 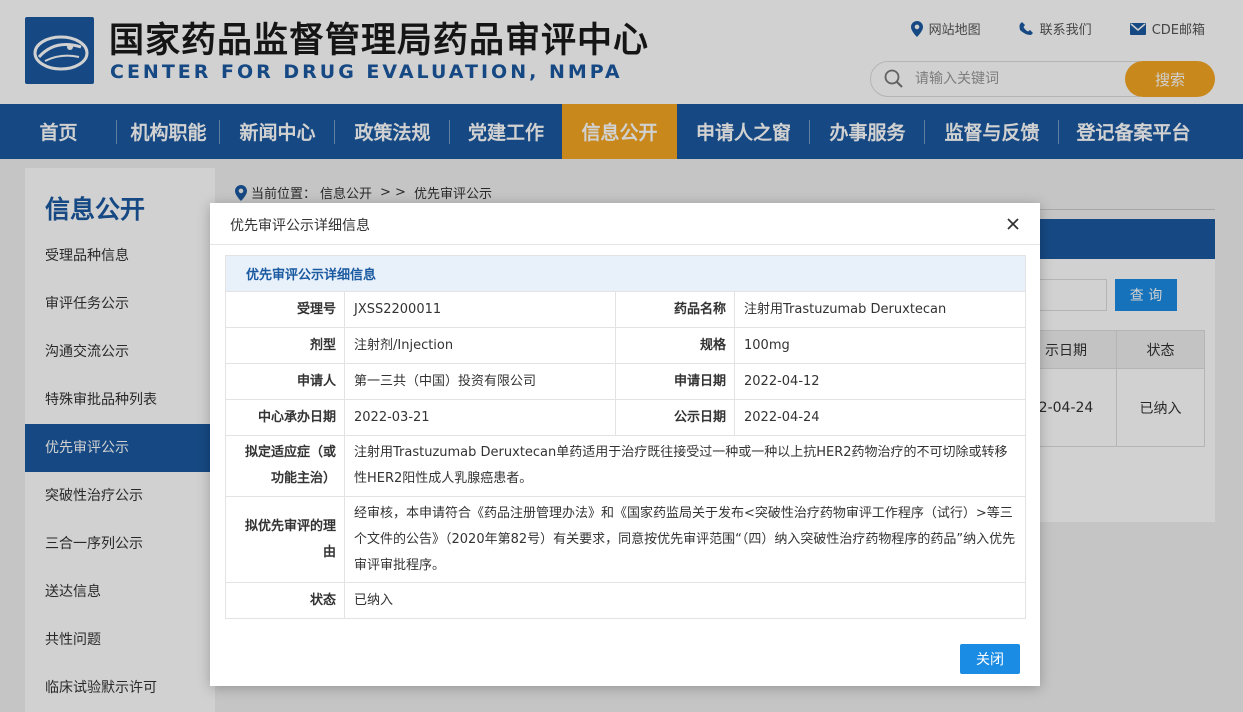 I want to click on apply-date-value: 2022-04-12, so click(x=880, y=381).